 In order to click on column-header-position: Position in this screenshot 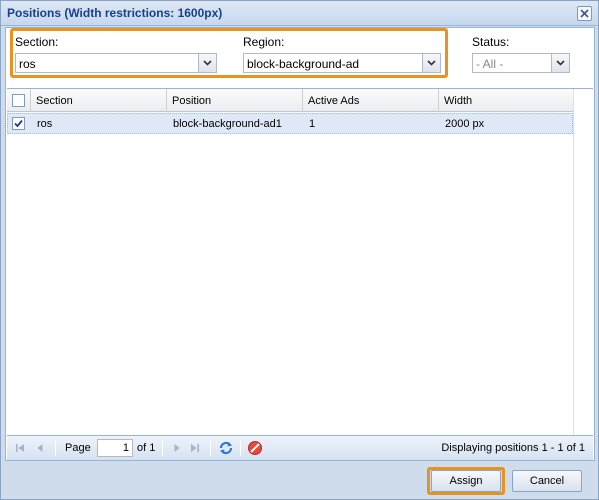, I will do `click(235, 100)`.